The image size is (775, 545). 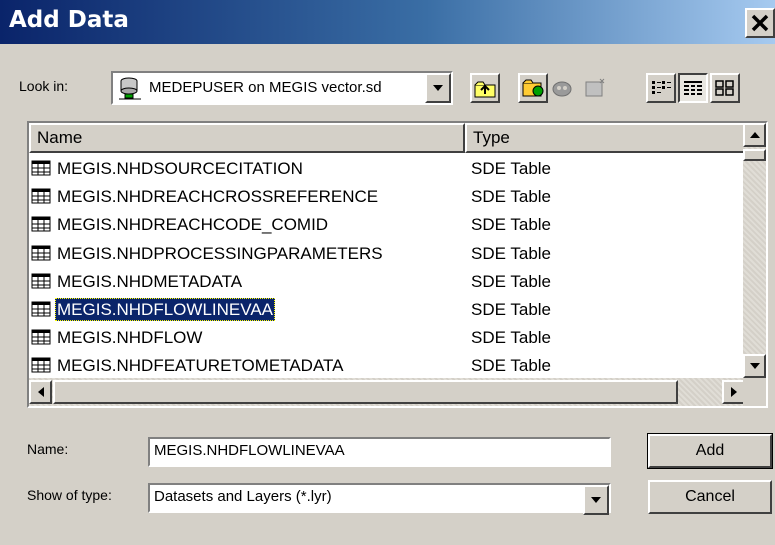 What do you see at coordinates (69, 20) in the screenshot?
I see `window-title: Add Data` at bounding box center [69, 20].